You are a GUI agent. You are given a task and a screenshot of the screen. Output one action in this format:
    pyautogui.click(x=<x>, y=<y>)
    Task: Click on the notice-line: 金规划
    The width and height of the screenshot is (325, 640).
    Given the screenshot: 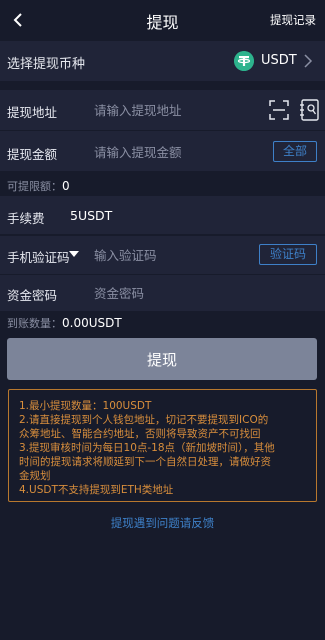 What is the action you would take?
    pyautogui.click(x=35, y=476)
    